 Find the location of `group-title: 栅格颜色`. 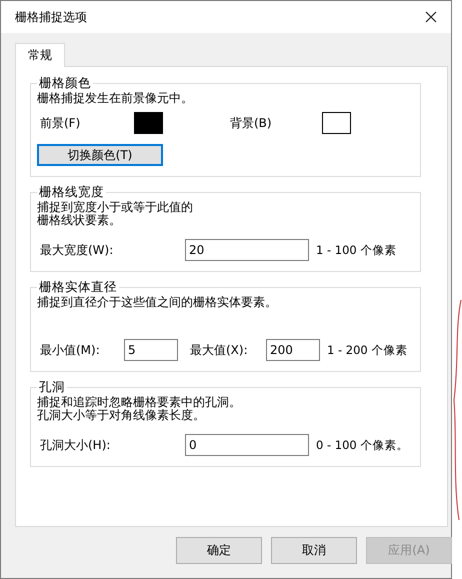

group-title: 栅格颜色 is located at coordinates (65, 83).